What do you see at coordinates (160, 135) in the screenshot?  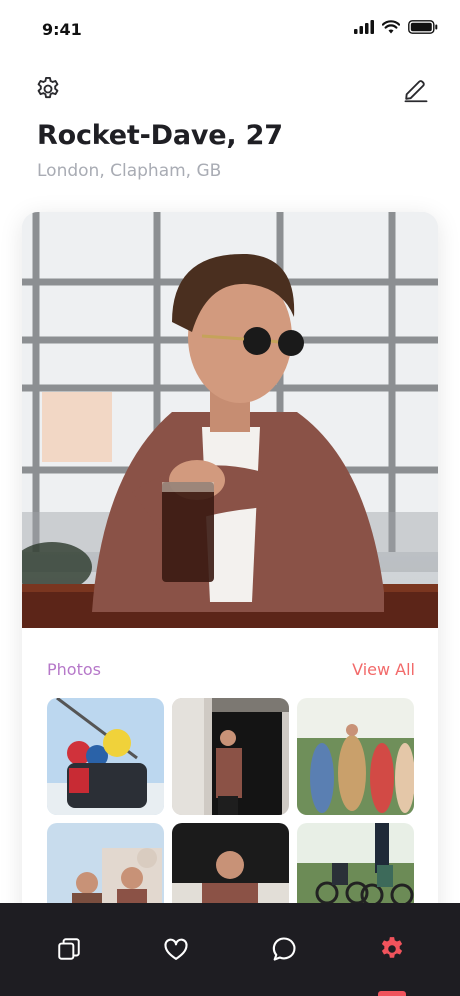 I see `profile-name: Rocket-Dave, 27` at bounding box center [160, 135].